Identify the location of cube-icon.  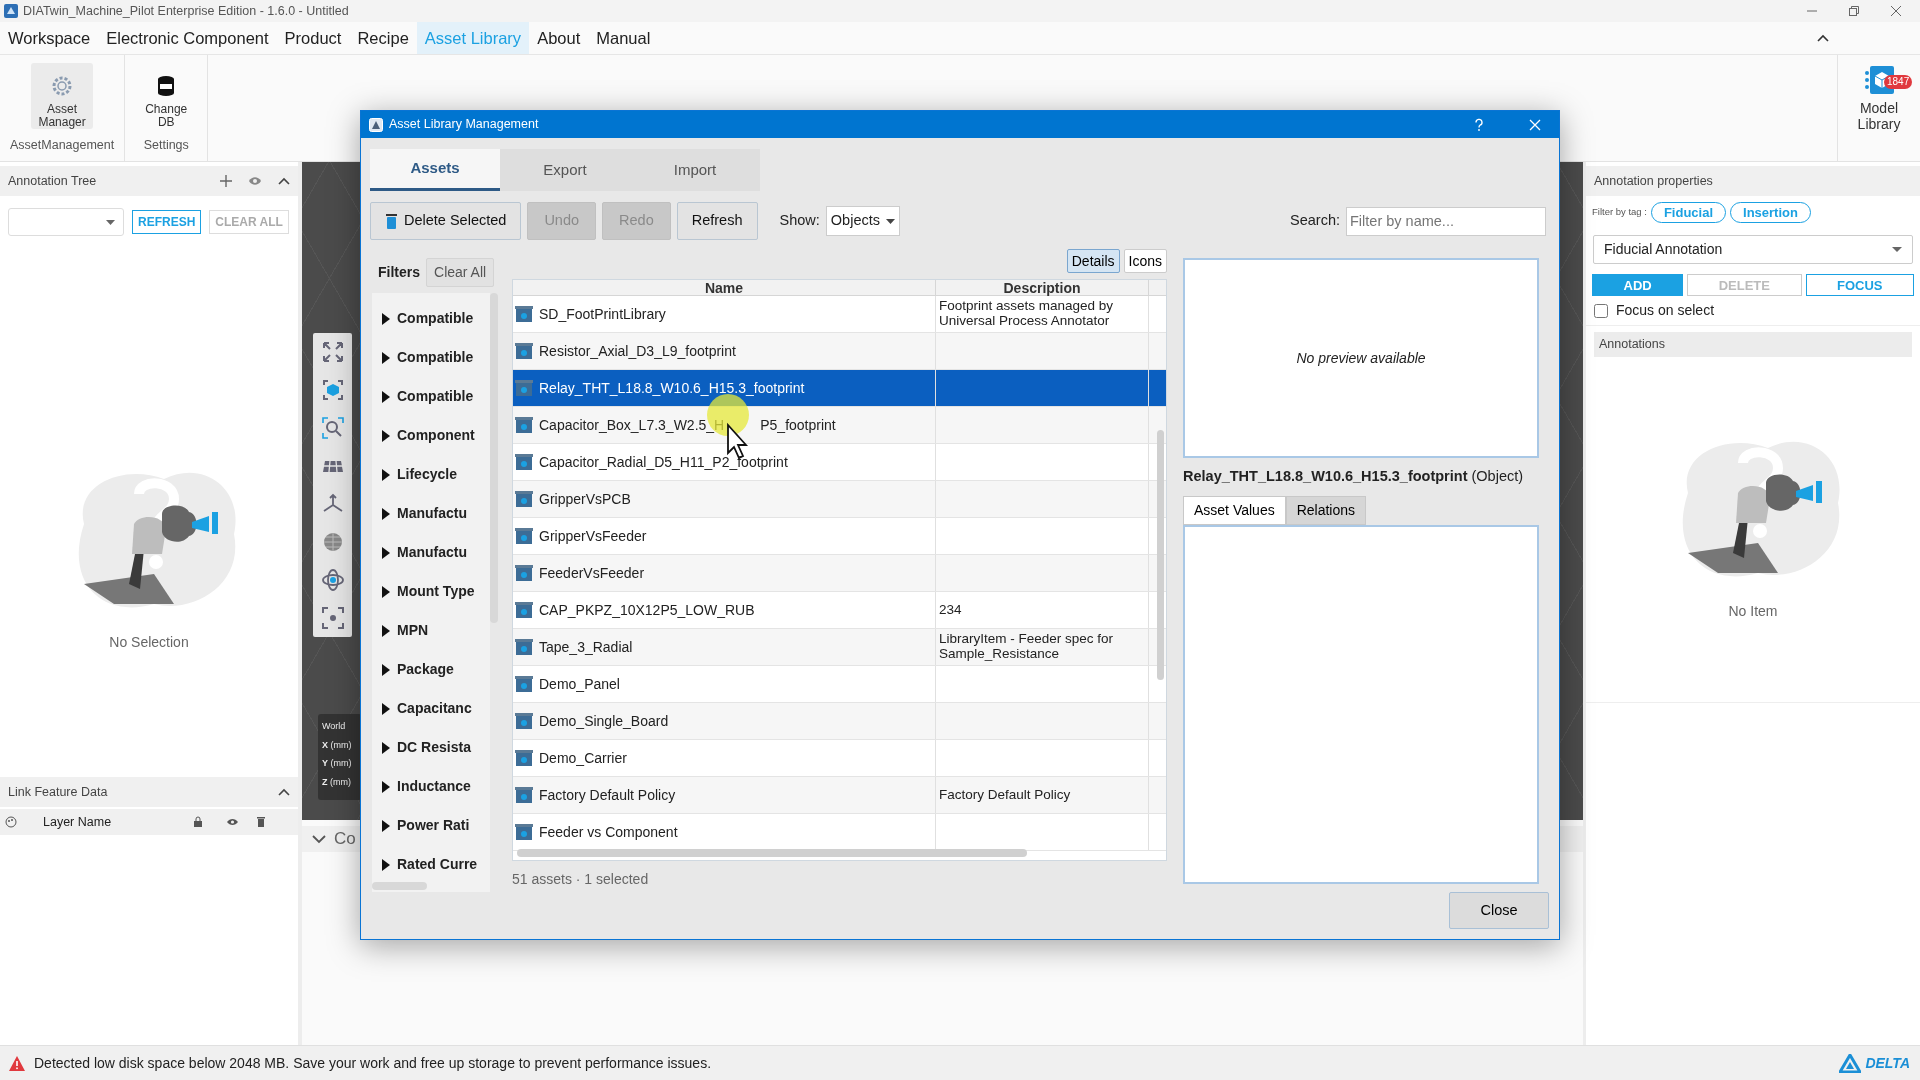
(332, 390).